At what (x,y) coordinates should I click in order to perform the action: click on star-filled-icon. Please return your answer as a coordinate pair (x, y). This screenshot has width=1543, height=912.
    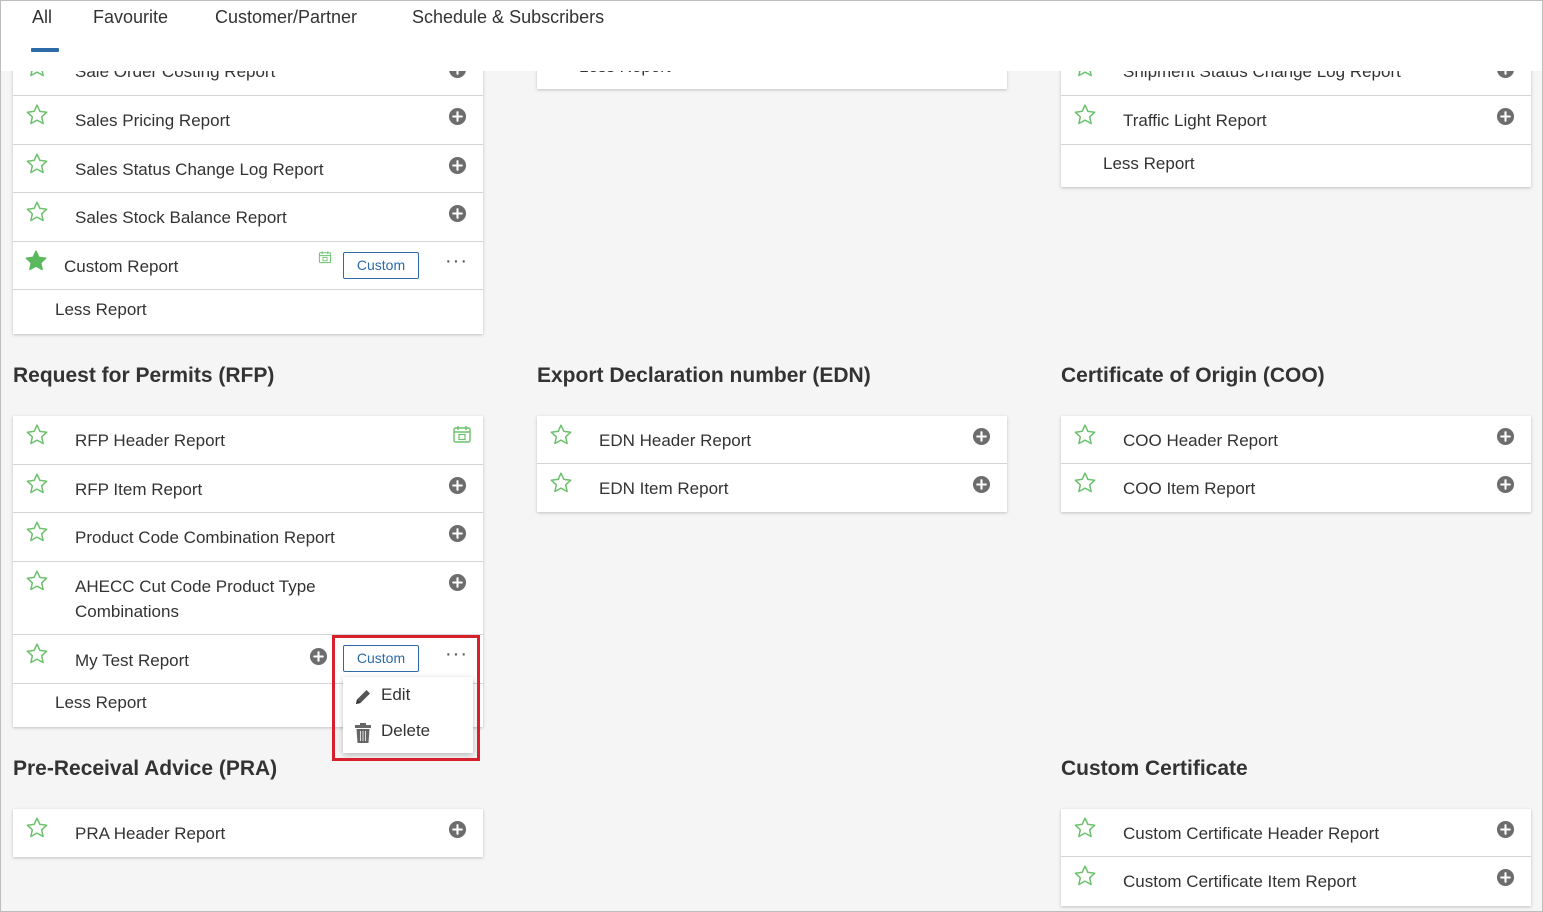
    Looking at the image, I should click on (36, 261).